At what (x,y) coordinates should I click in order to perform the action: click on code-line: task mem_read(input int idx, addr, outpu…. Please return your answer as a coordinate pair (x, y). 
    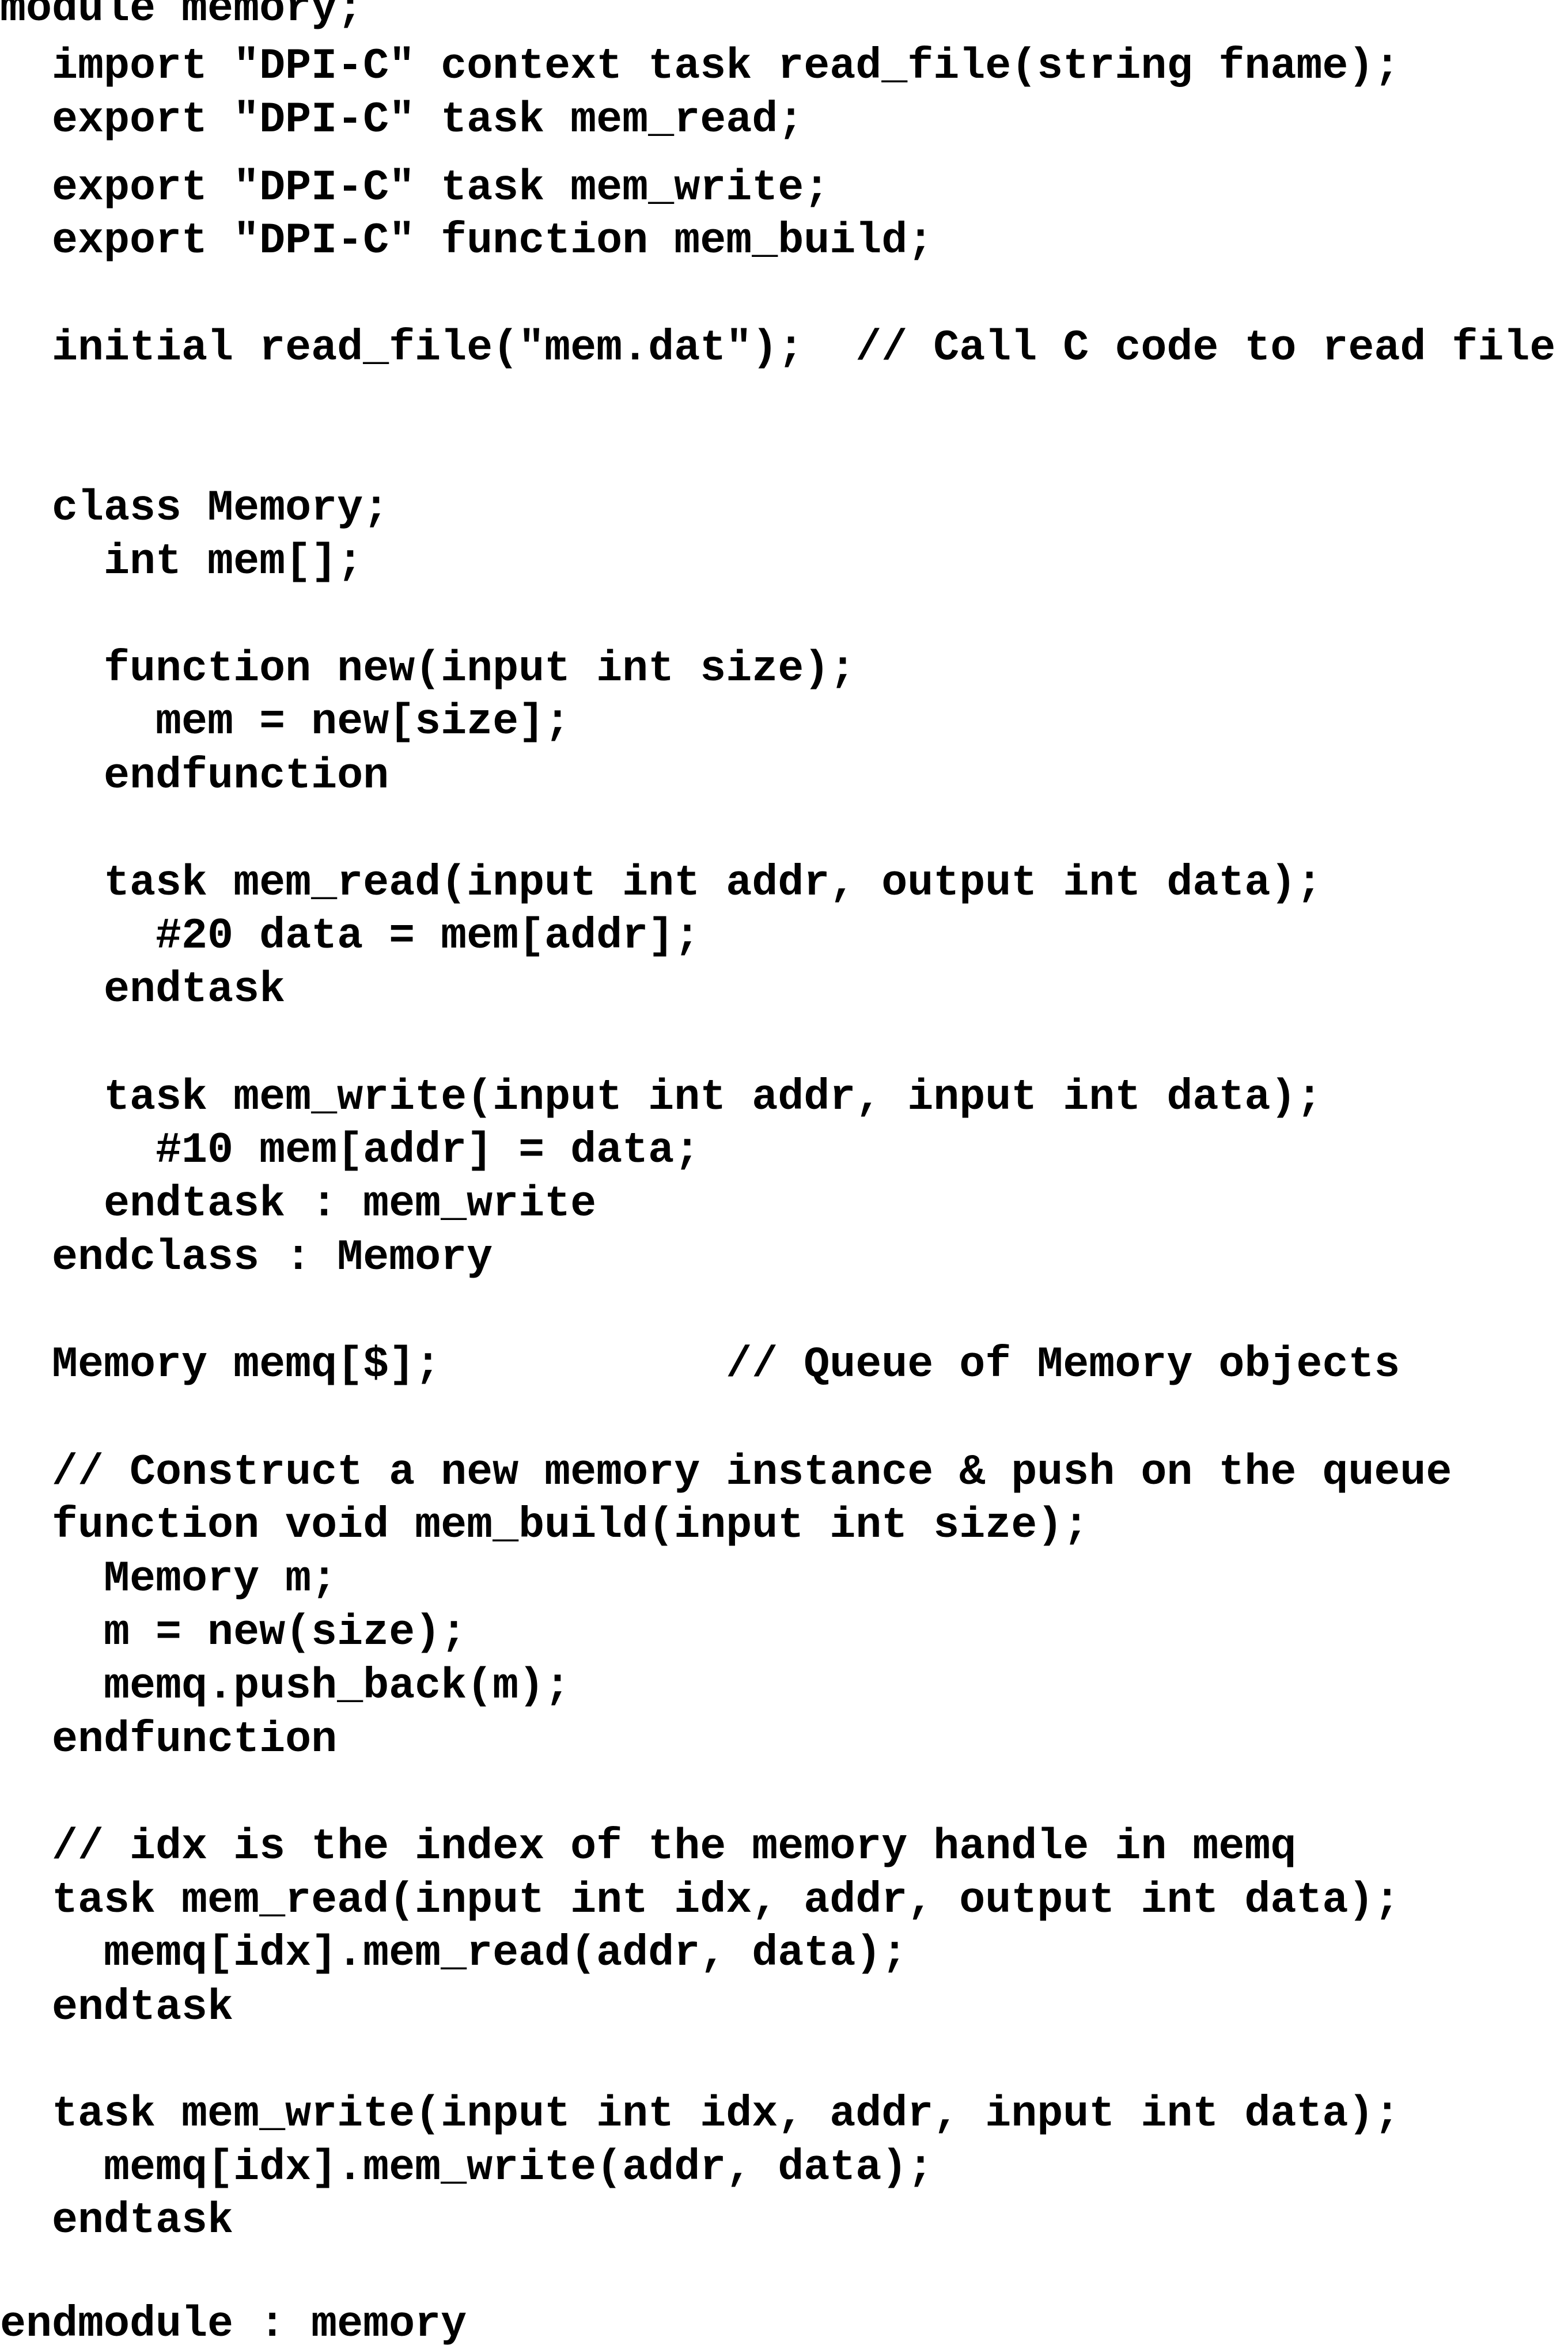
    Looking at the image, I should click on (700, 1900).